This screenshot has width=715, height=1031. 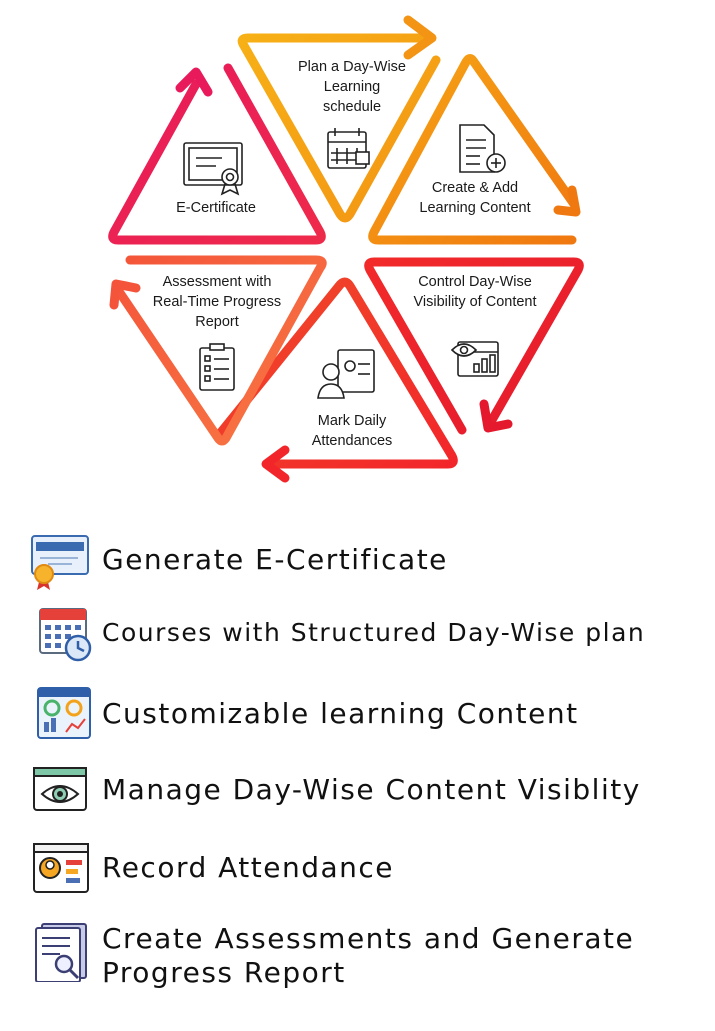 I want to click on calendar-schedule-icon, so click(x=348, y=148).